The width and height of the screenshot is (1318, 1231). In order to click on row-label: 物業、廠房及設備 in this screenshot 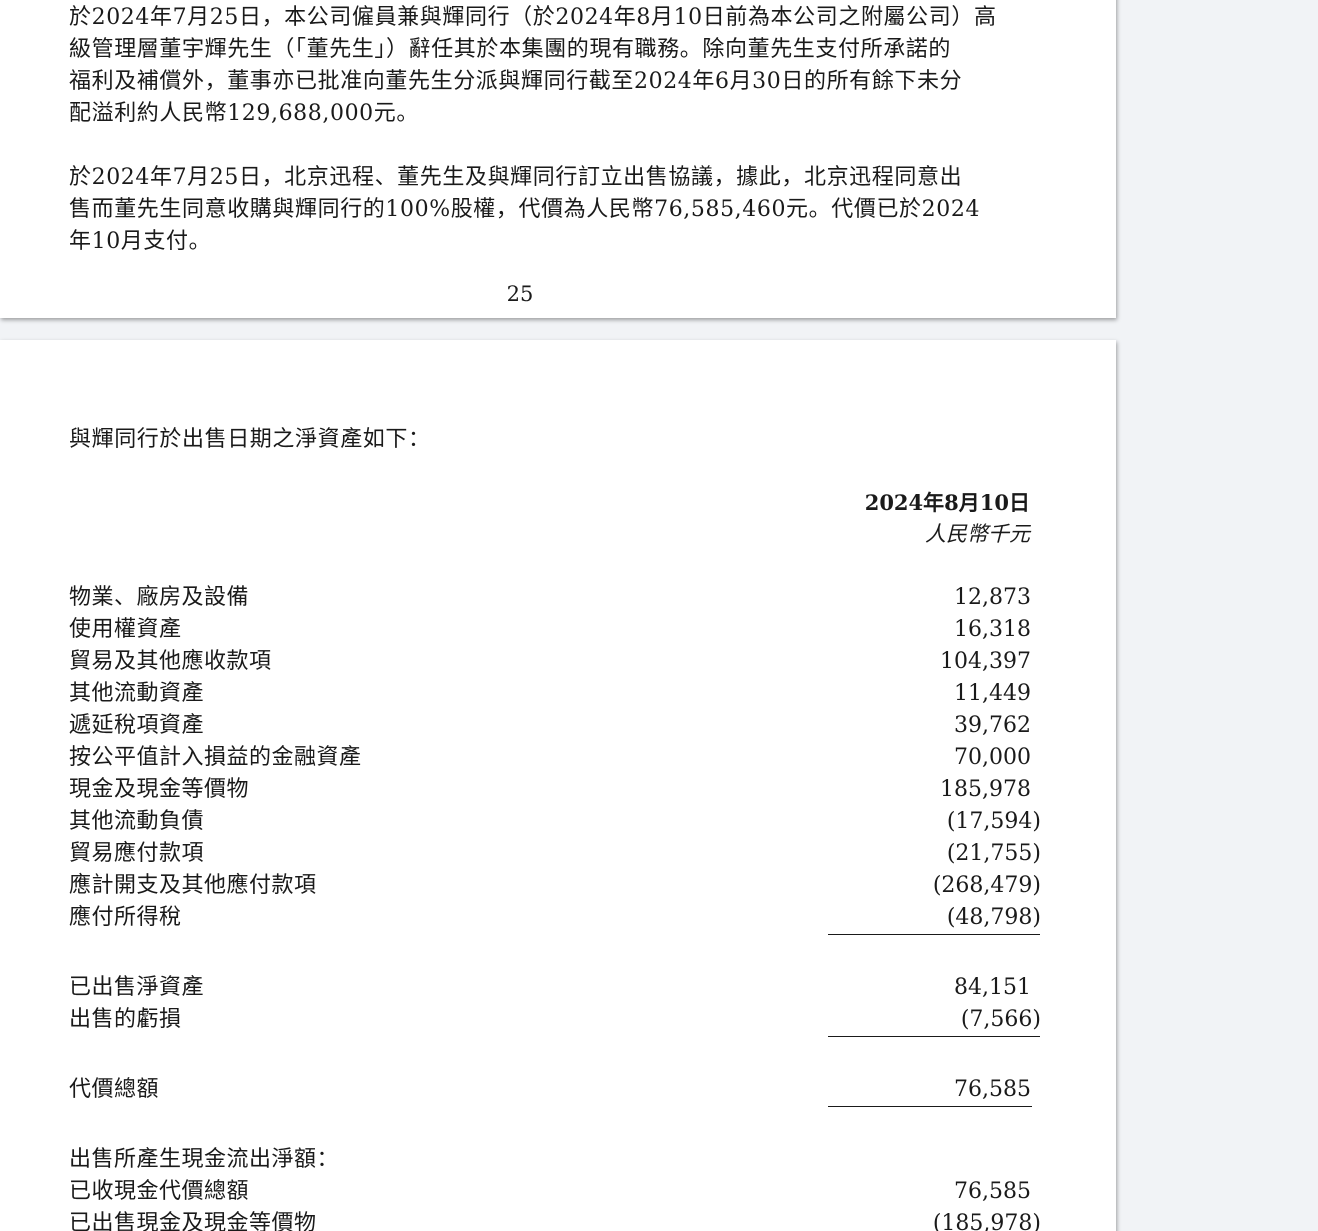, I will do `click(159, 597)`.